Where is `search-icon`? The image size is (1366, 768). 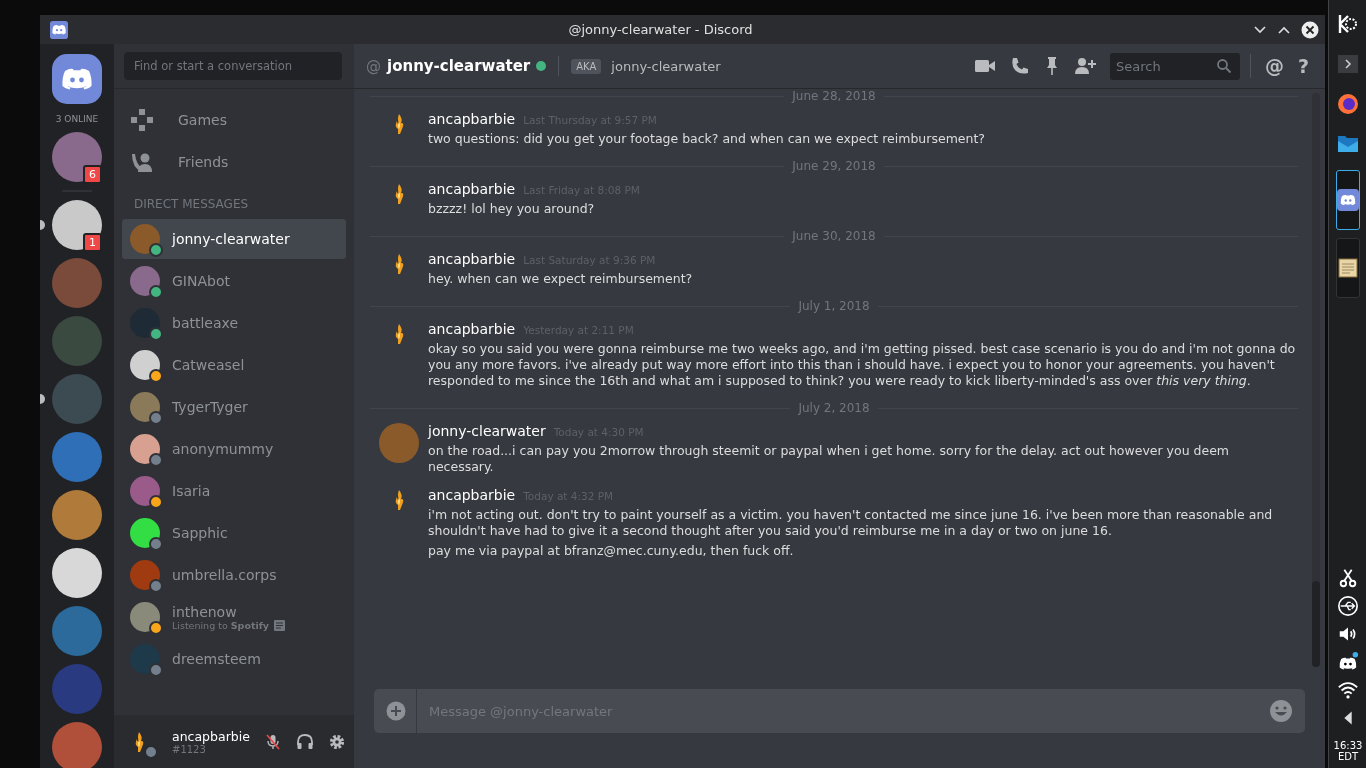
search-icon is located at coordinates (1223, 66).